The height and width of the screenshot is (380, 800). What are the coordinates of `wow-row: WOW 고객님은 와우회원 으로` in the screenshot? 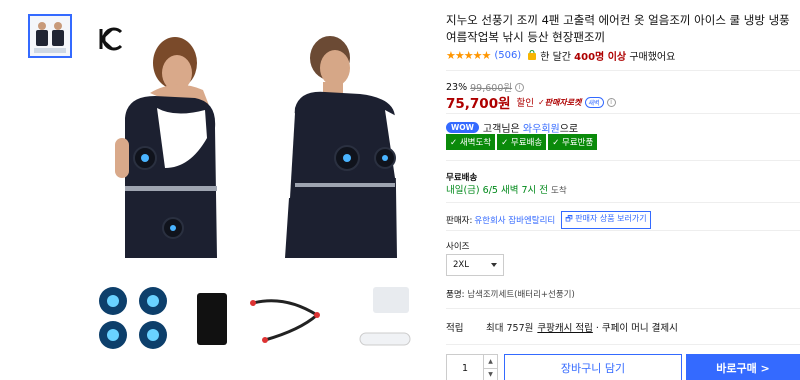 It's located at (512, 127).